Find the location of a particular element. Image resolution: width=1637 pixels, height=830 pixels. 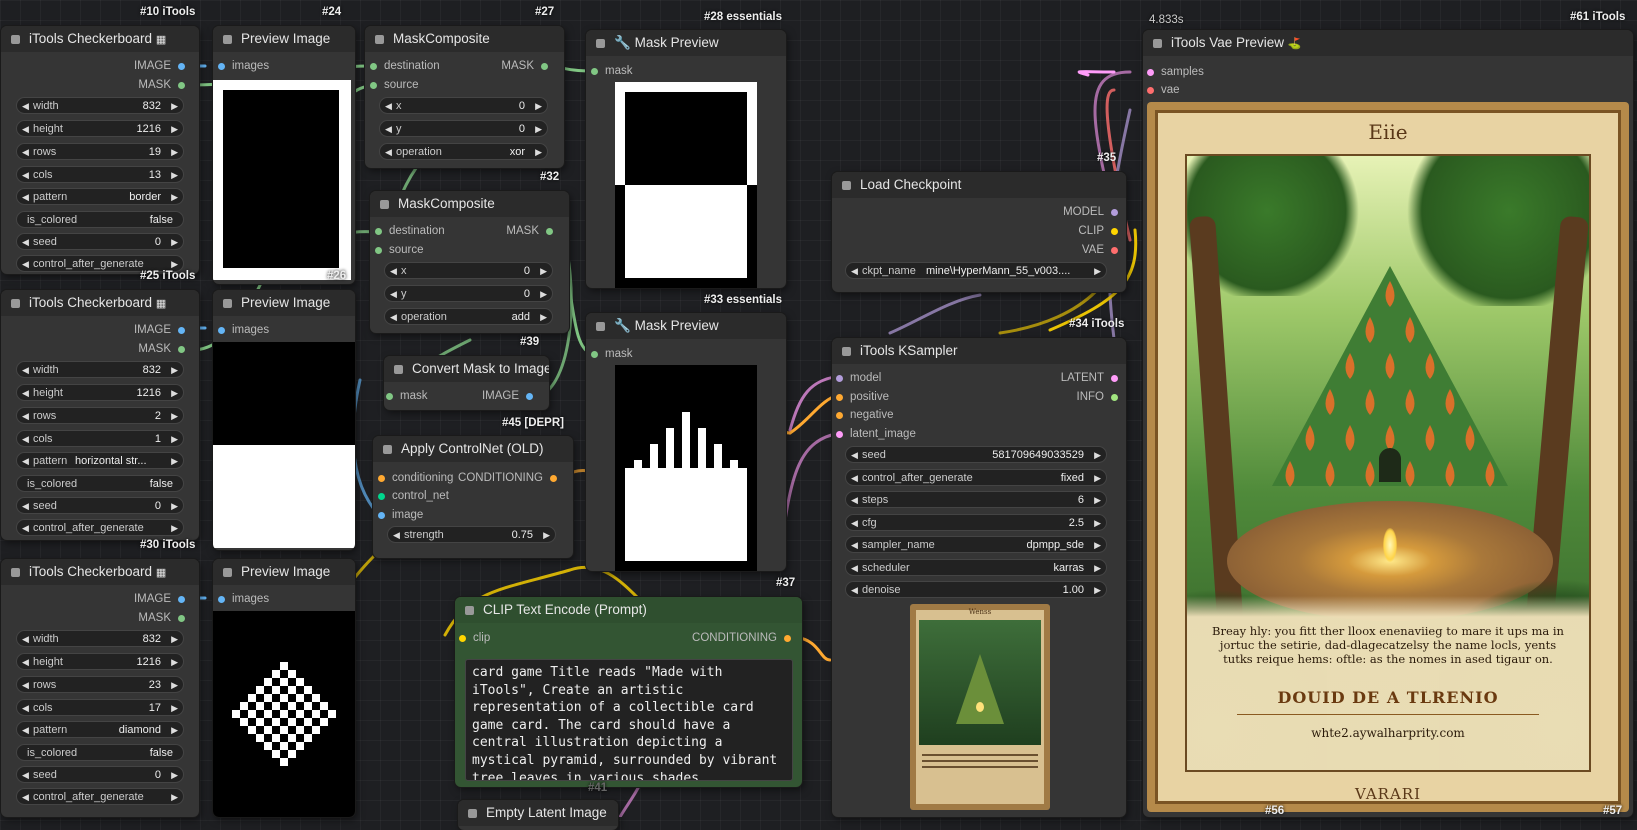

widget-operation: ◀ operation add ▶ is located at coordinates (468, 316).